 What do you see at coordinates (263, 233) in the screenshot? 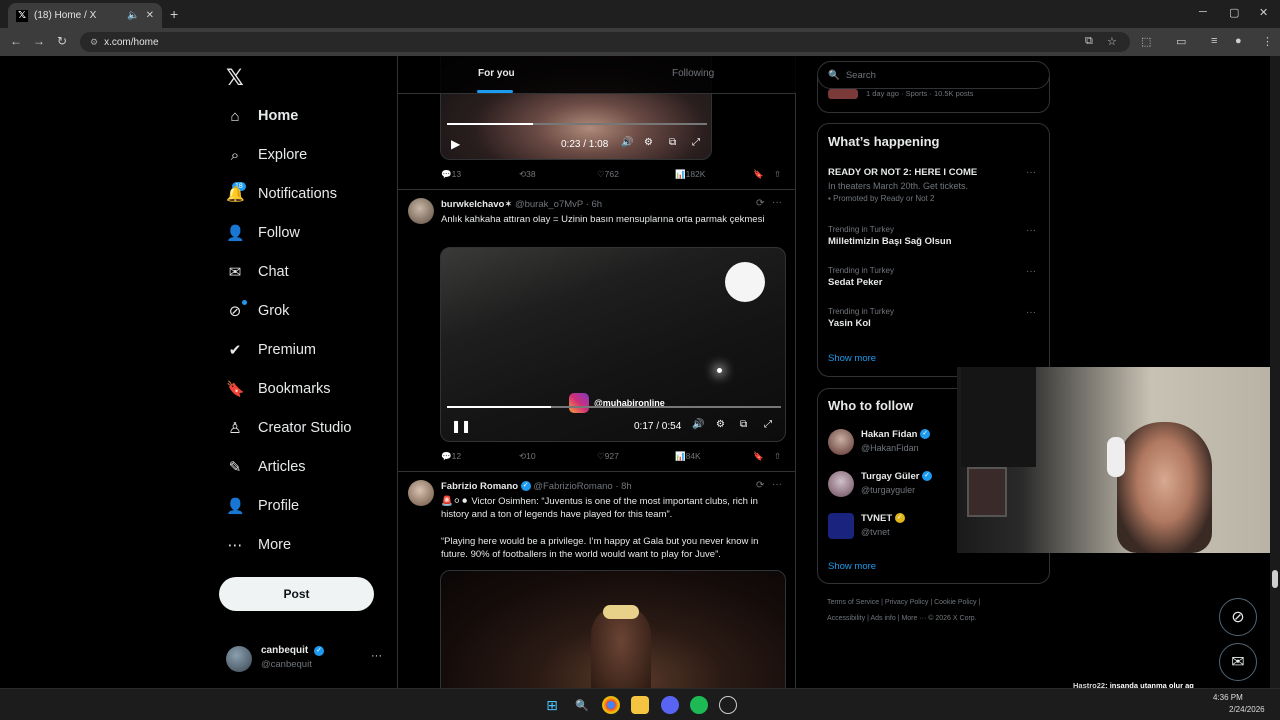
I see `nav-item-follow: 👤 Follow` at bounding box center [263, 233].